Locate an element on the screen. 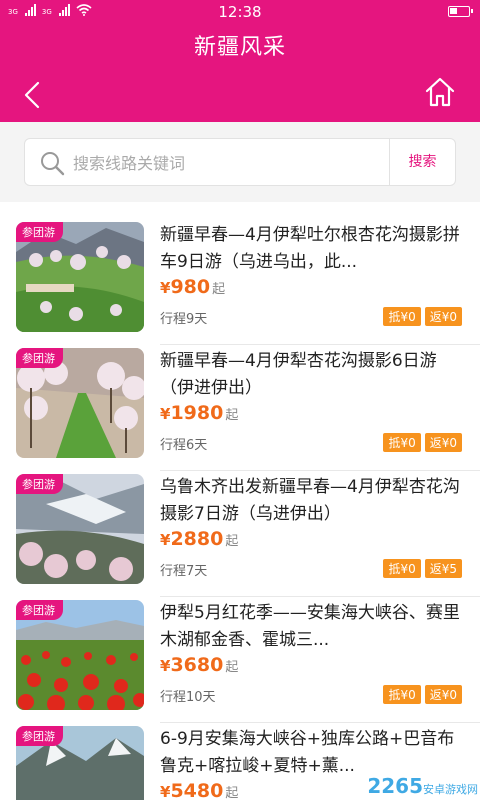  tour-price: ¥2880 起 is located at coordinates (199, 539).